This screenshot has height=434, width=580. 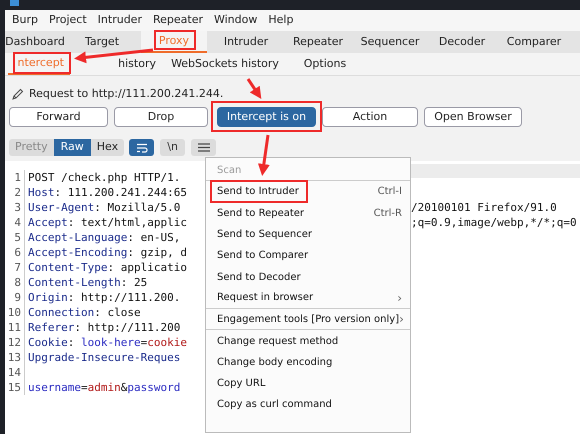 What do you see at coordinates (308, 255) in the screenshot?
I see `menu-item: Send to Comparer` at bounding box center [308, 255].